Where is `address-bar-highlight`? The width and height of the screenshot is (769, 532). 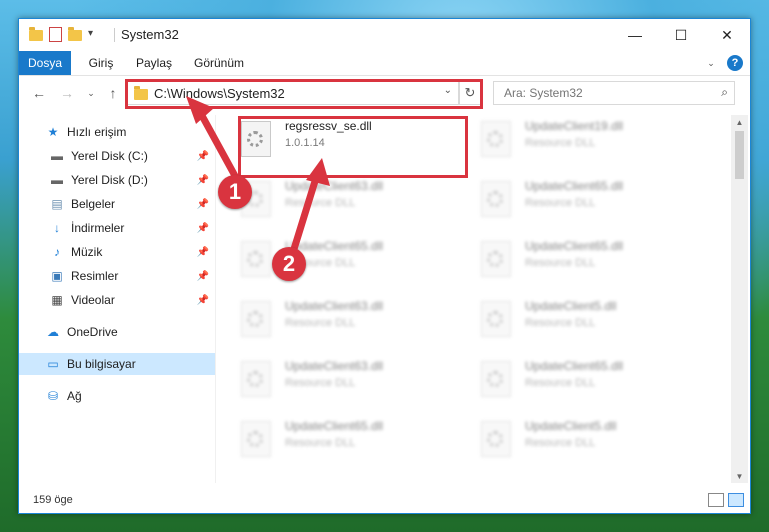 address-bar-highlight is located at coordinates (304, 94).